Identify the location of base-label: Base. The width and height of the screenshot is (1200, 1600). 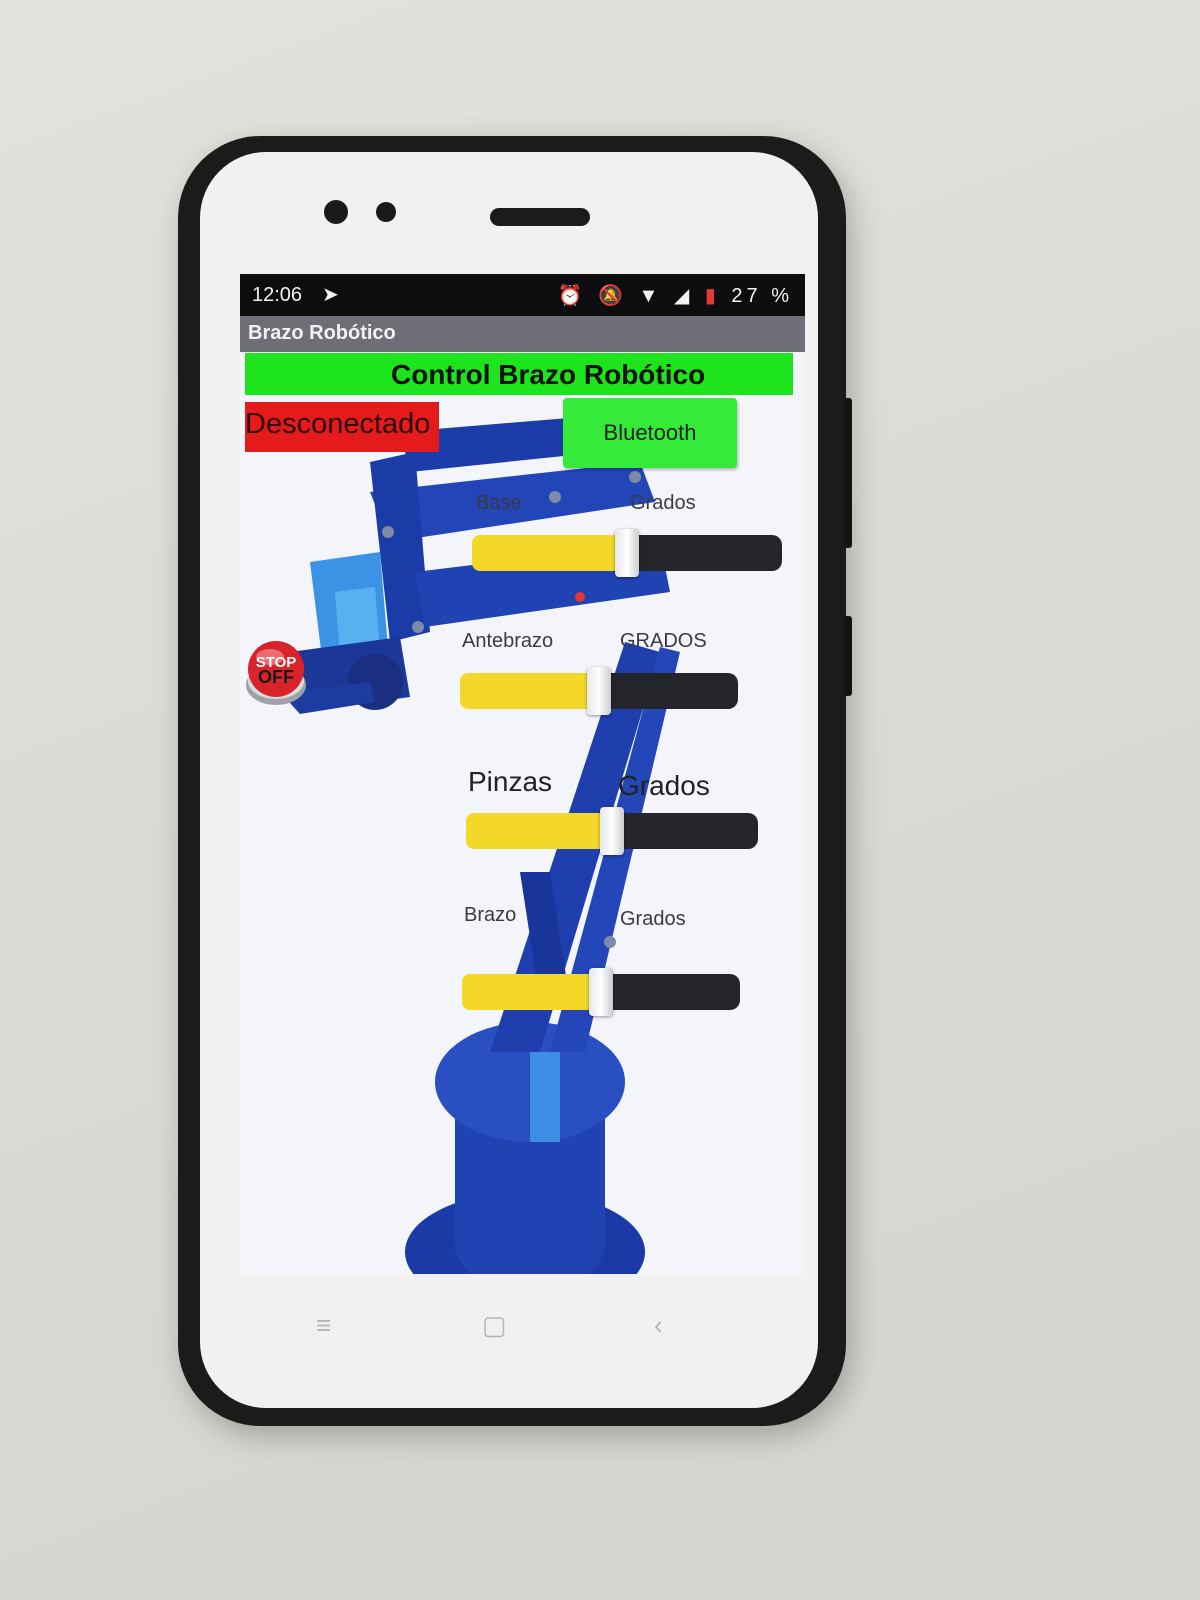
(499, 503).